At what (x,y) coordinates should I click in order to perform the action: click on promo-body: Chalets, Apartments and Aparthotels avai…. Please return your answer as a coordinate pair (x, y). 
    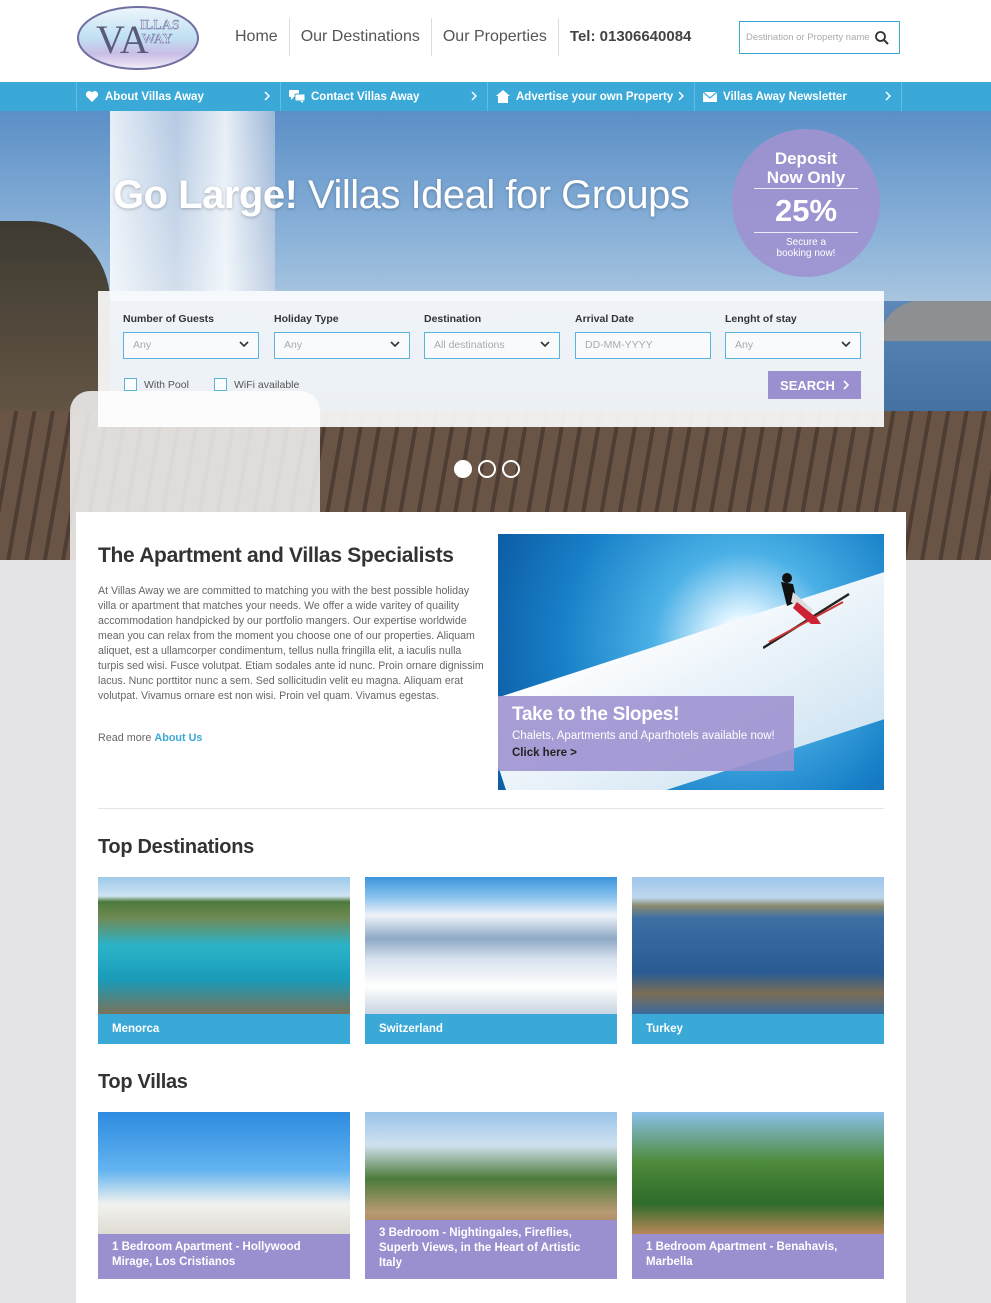
    Looking at the image, I should click on (643, 736).